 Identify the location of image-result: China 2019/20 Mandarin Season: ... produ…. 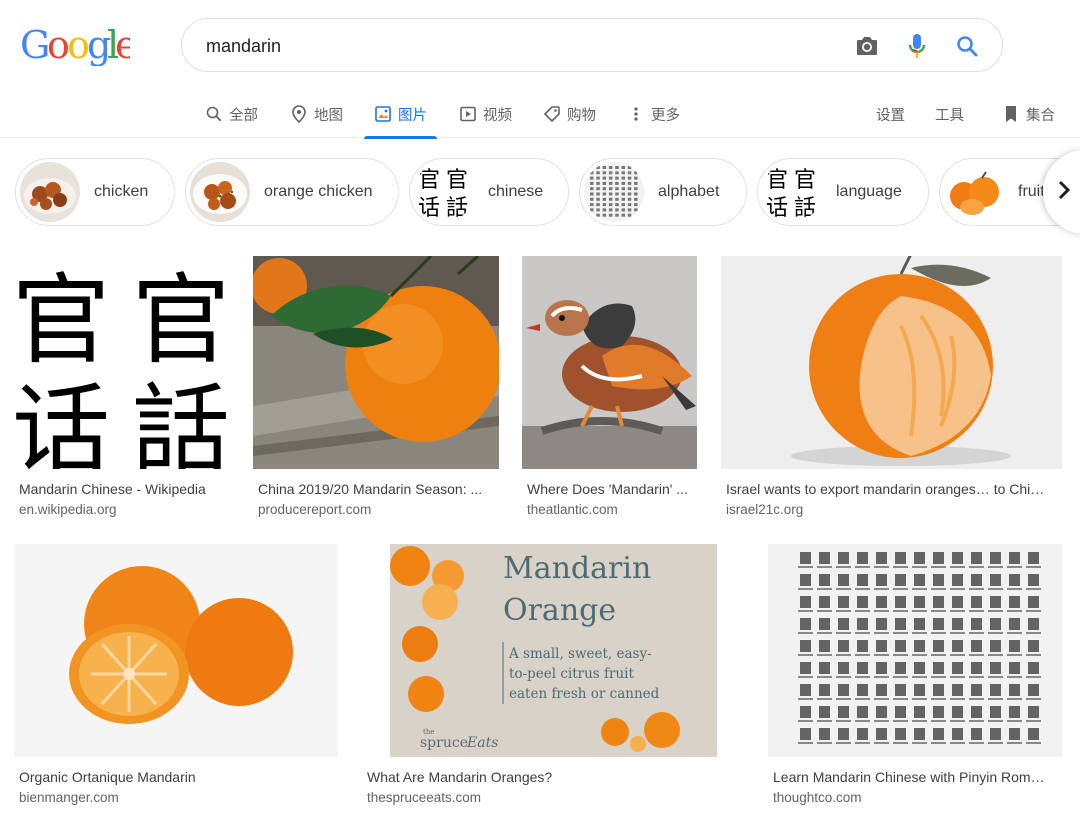
(376, 391).